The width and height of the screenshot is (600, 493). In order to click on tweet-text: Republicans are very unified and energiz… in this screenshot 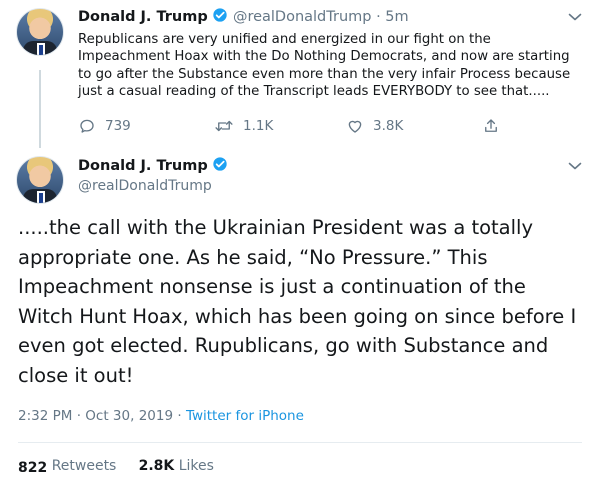, I will do `click(324, 66)`.